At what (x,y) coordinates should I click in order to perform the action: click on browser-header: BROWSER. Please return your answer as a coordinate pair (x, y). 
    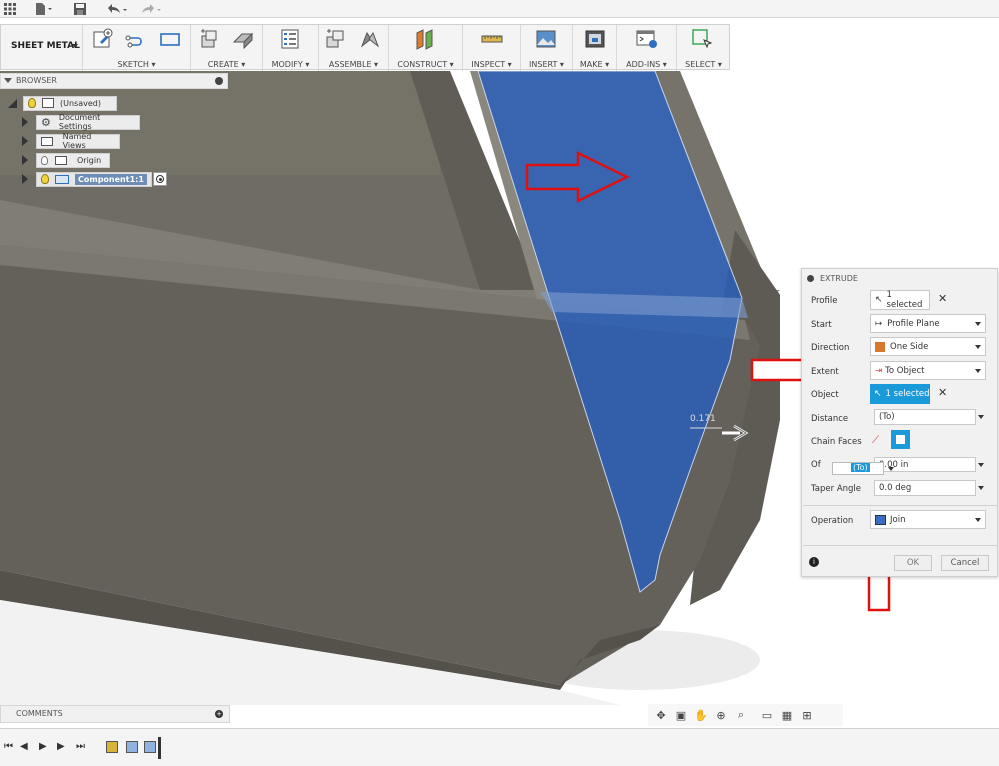
    Looking at the image, I should click on (114, 81).